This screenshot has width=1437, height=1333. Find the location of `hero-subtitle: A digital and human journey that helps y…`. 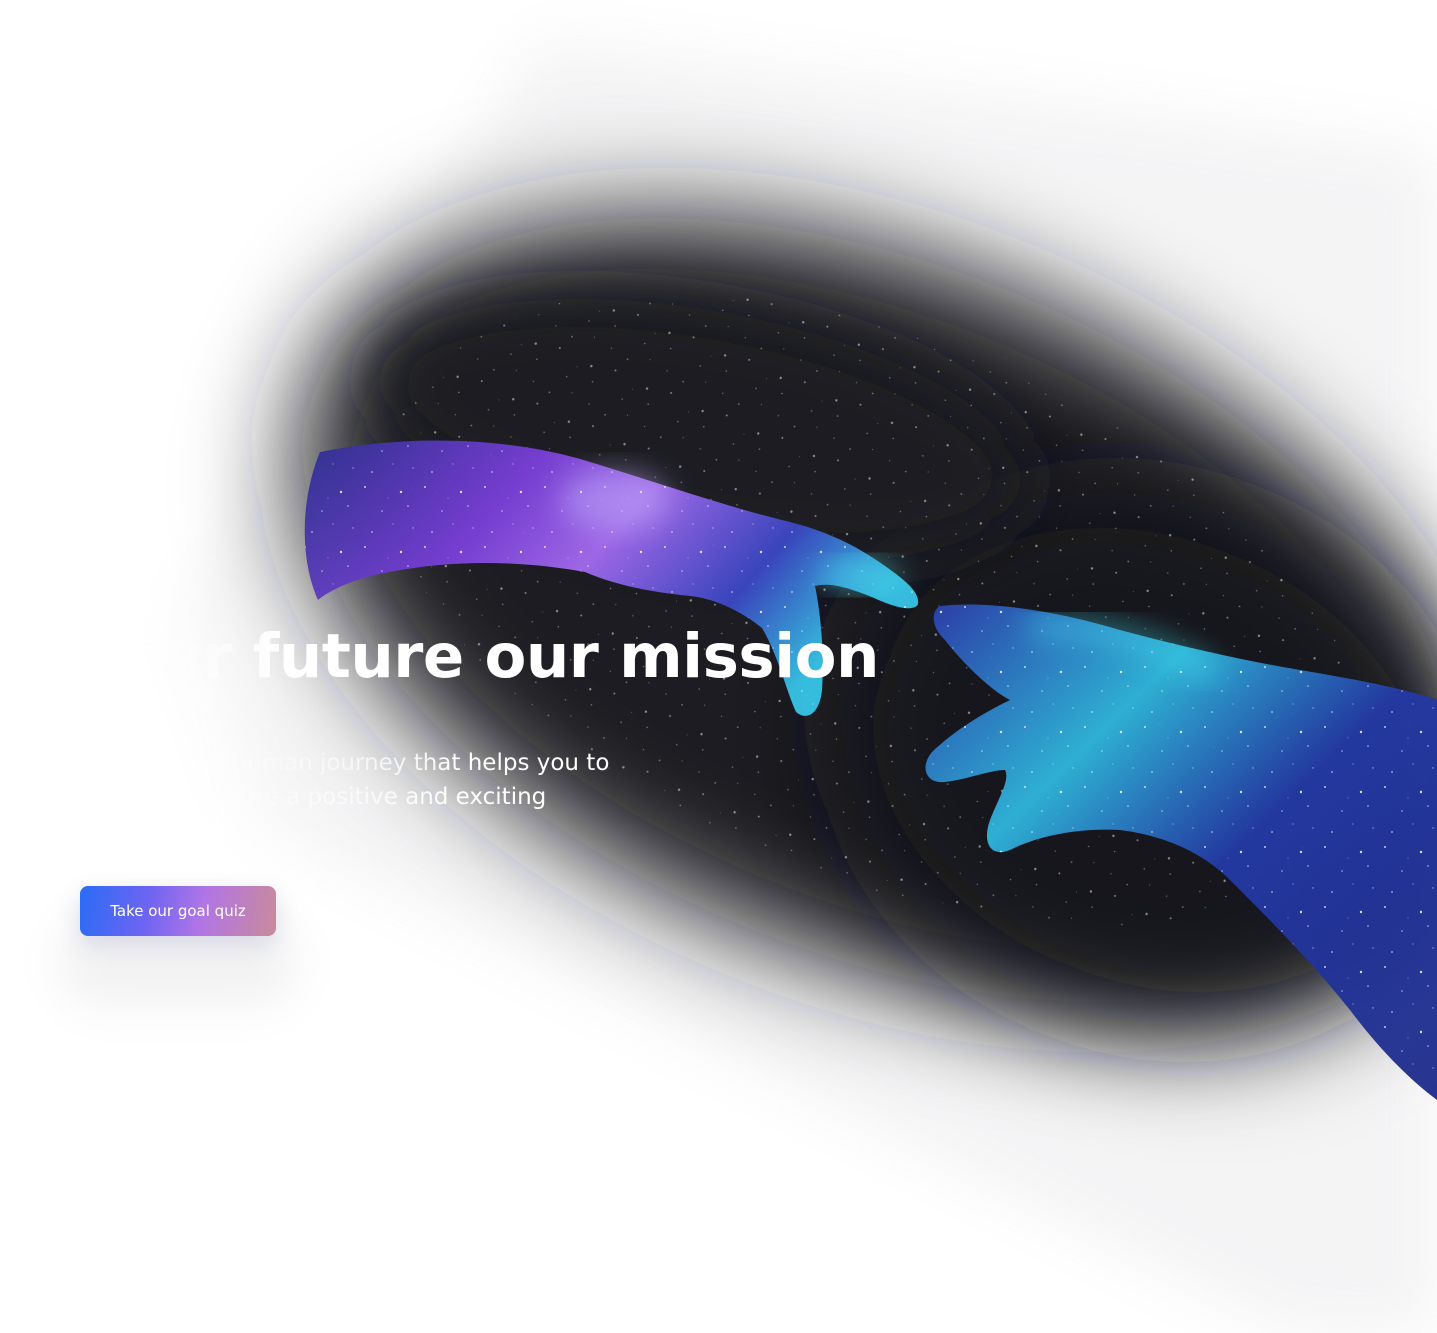

hero-subtitle: A digital and human journey that helps y… is located at coordinates (345, 797).